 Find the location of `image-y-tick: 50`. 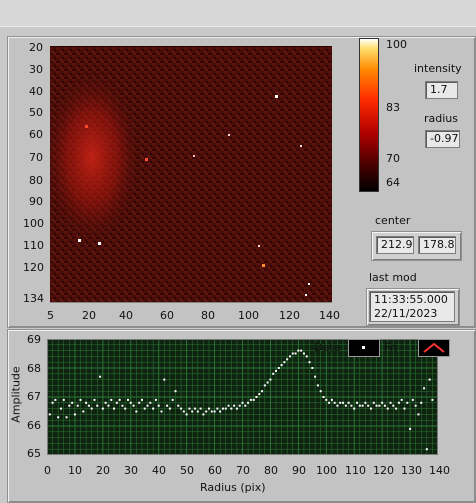

image-y-tick: 50 is located at coordinates (36, 112).